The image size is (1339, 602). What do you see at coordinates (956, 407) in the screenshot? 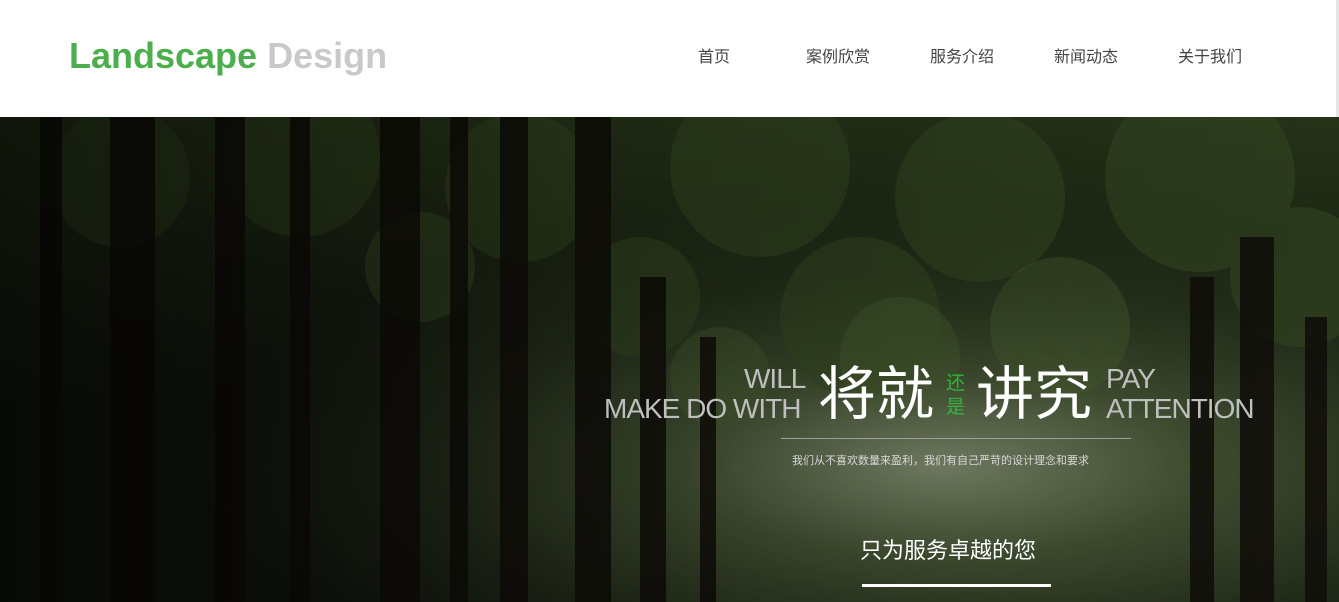
I see `headline-connector-bottom: 是` at bounding box center [956, 407].